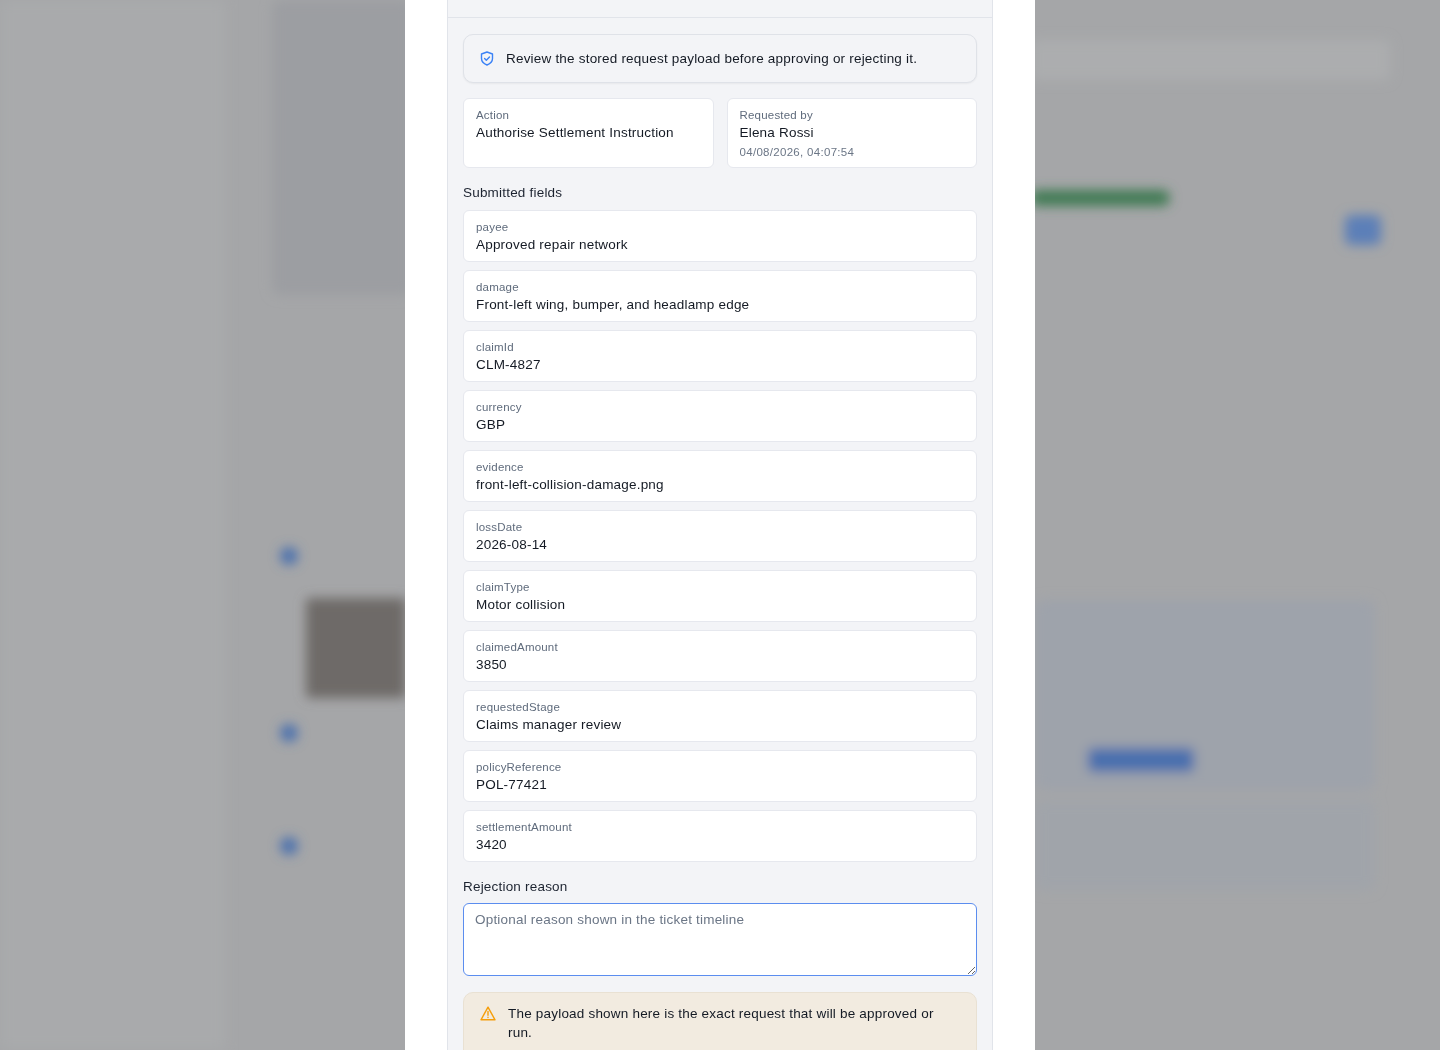 This screenshot has height=1050, width=1440. Describe the element at coordinates (500, 467) in the screenshot. I see `field-label: evidence` at that location.